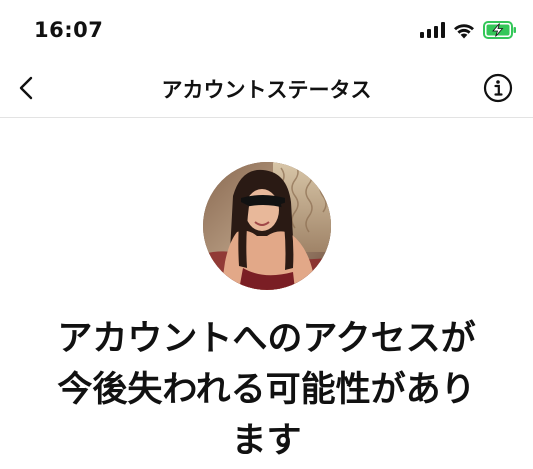 Image resolution: width=533 pixels, height=469 pixels. I want to click on headline-line: ます, so click(266, 441).